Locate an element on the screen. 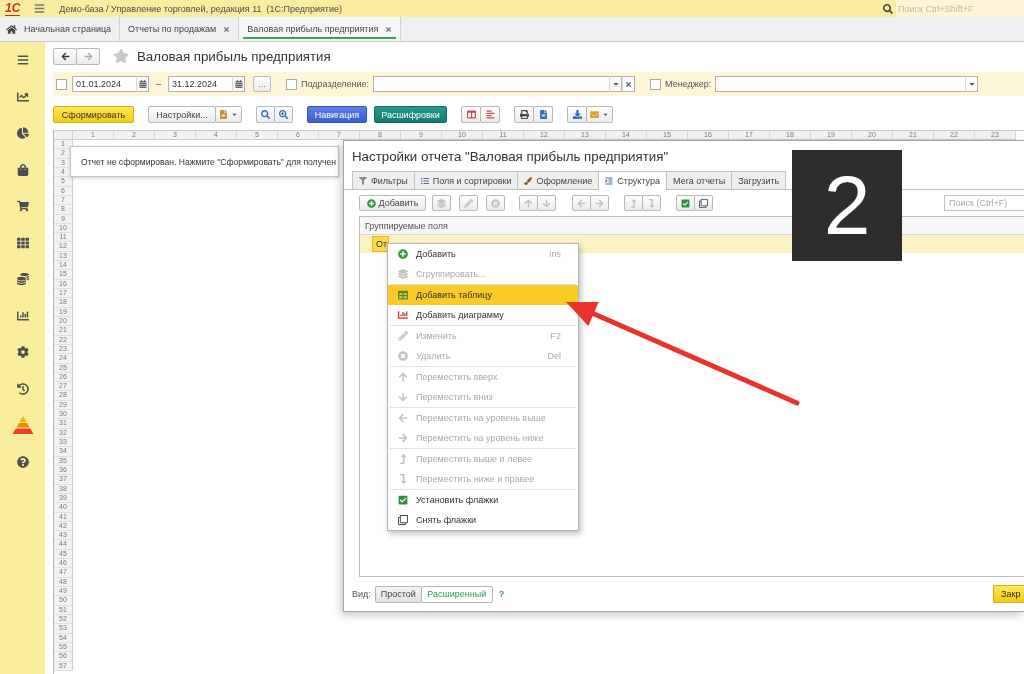  clock-icon is located at coordinates (22, 388).